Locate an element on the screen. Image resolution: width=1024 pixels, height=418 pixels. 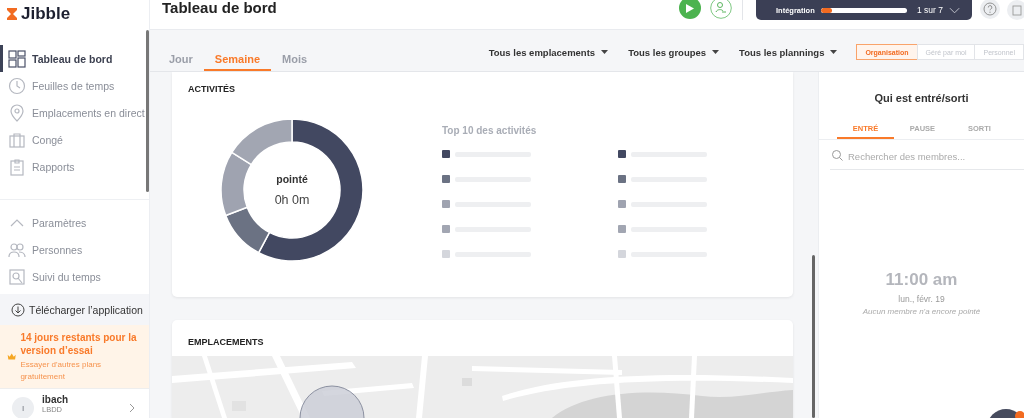
sidebar-item: Suivi du temps is located at coordinates (74, 276).